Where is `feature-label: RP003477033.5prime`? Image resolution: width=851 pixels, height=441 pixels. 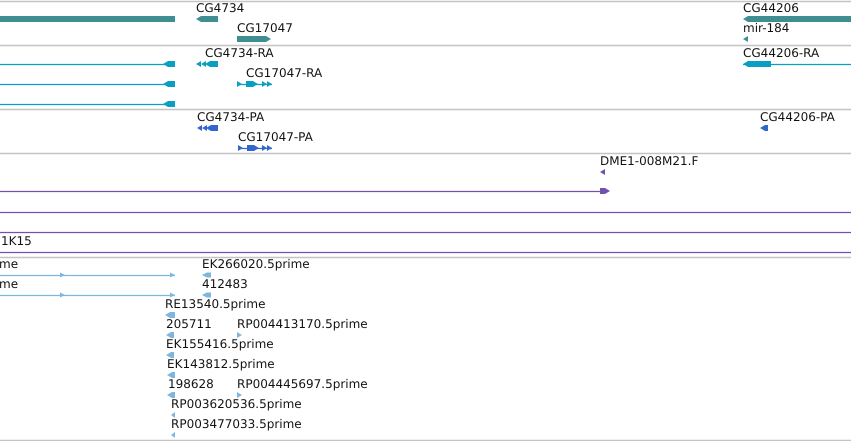
feature-label: RP003477033.5prime is located at coordinates (236, 424).